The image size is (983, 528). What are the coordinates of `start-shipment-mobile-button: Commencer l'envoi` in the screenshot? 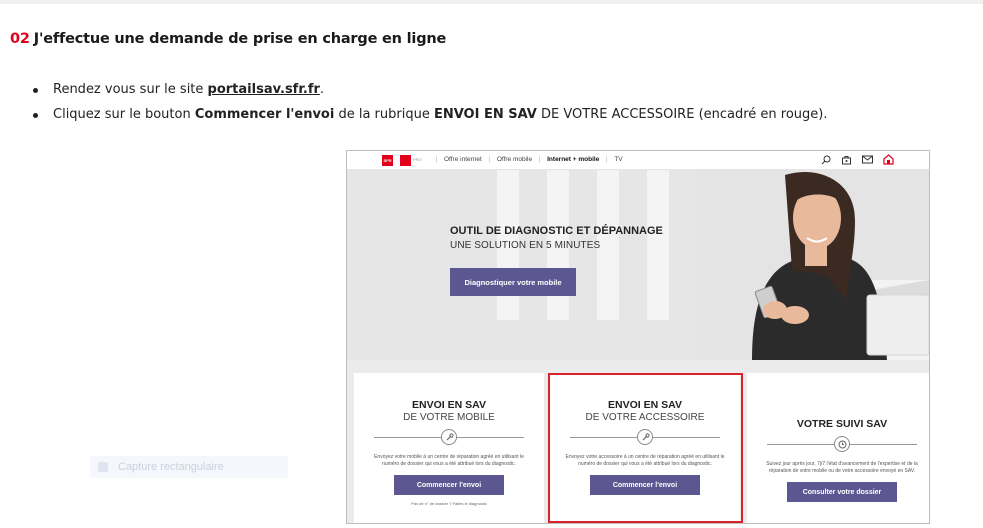 It's located at (449, 485).